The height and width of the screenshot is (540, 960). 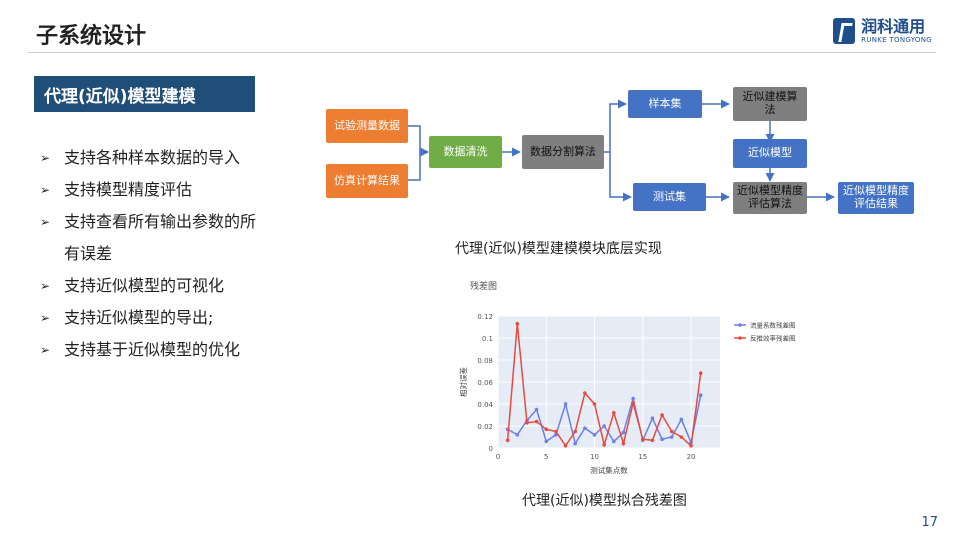 I want to click on node-test-set: 测试集, so click(x=669, y=197).